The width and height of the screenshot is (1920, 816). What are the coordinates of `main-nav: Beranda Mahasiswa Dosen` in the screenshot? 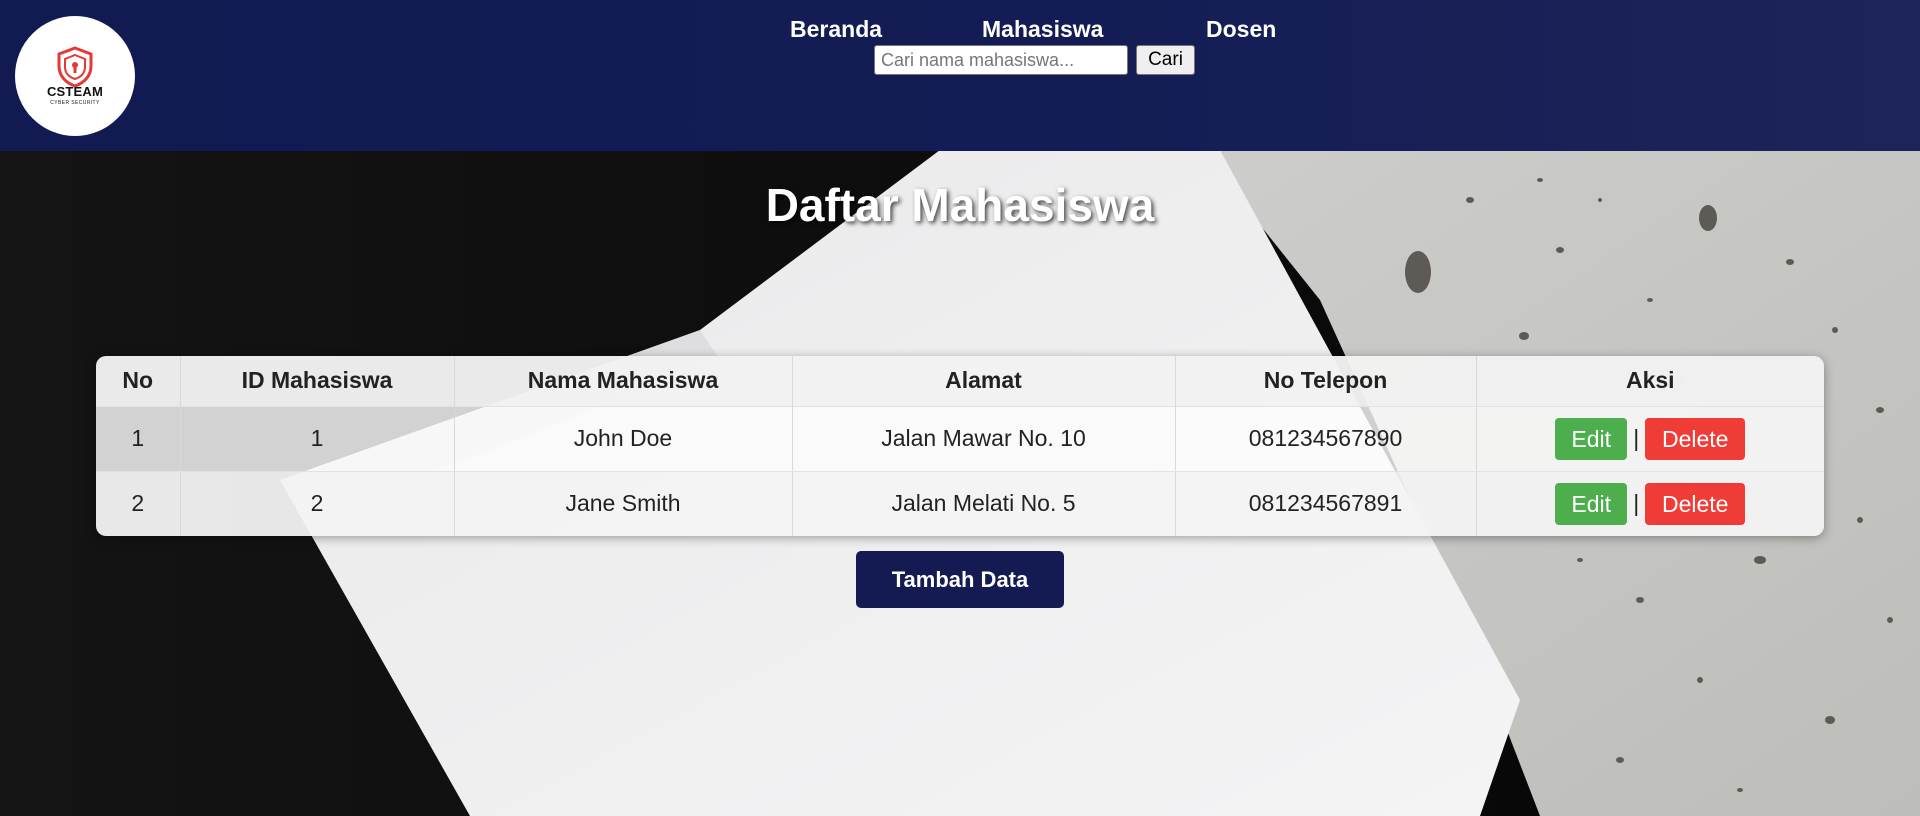 It's located at (960, 31).